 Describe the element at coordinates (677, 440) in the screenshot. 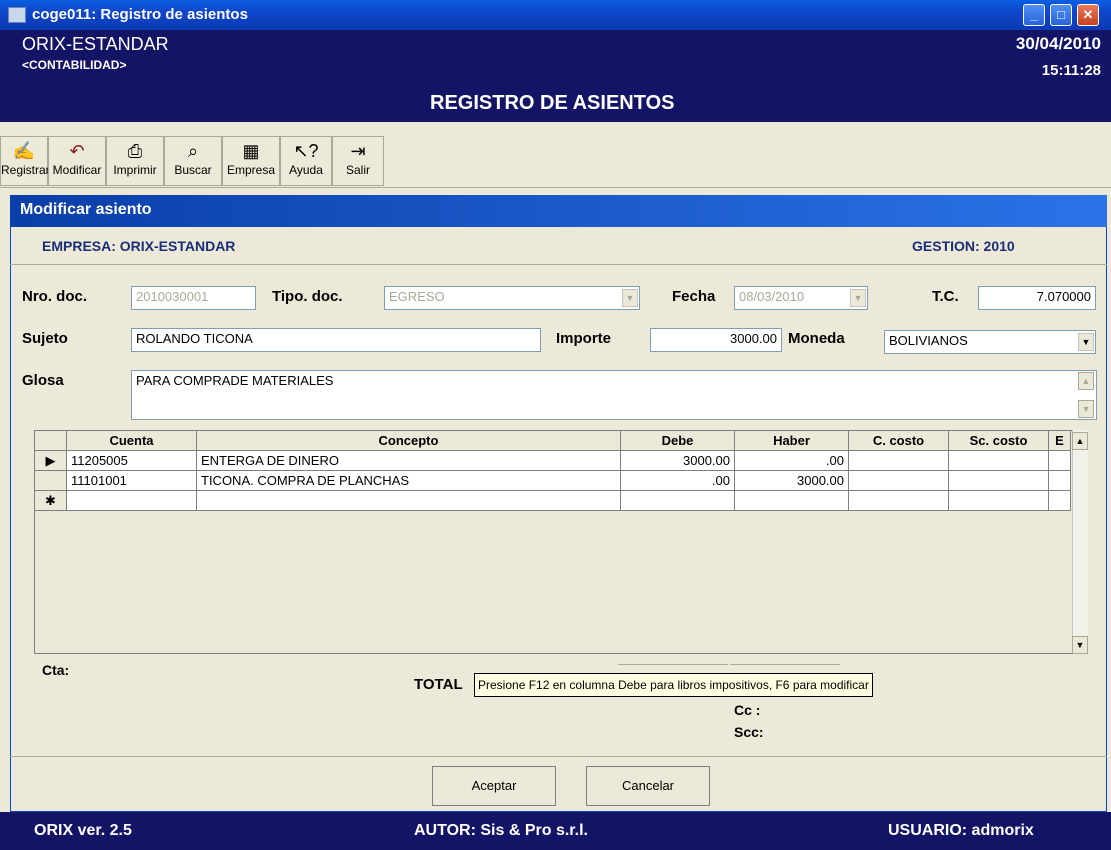

I see `column-header-debe: Debe` at that location.